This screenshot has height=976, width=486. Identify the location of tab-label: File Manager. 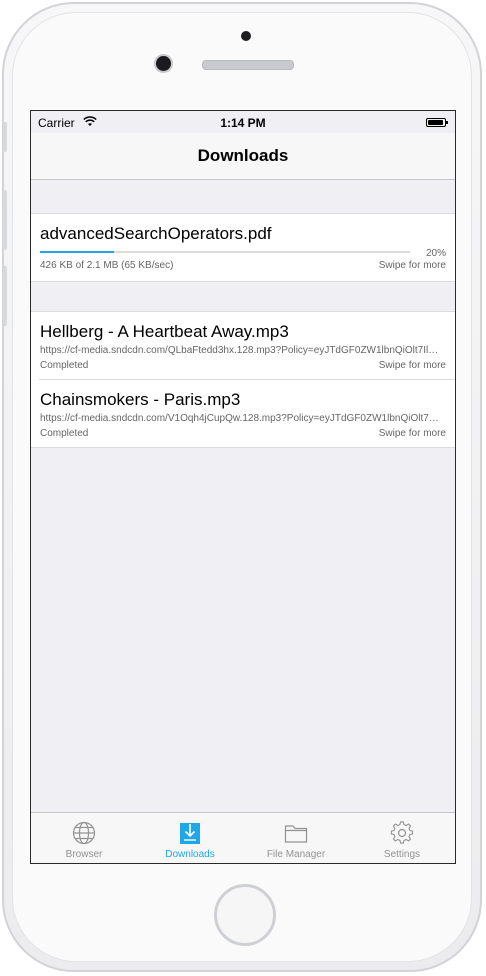
(296, 854).